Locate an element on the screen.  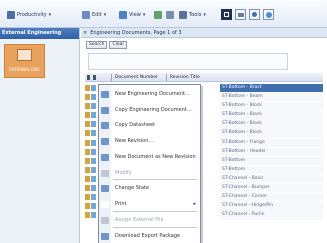
list-item: ST-Channel - Purlin is located at coordinates (271, 215).